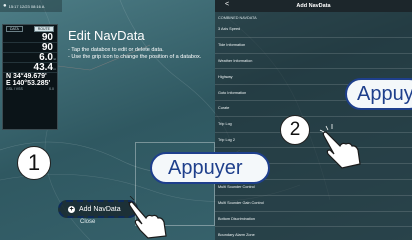 This screenshot has height=240, width=412. I want to click on step-1-marker: 1, so click(34, 163).